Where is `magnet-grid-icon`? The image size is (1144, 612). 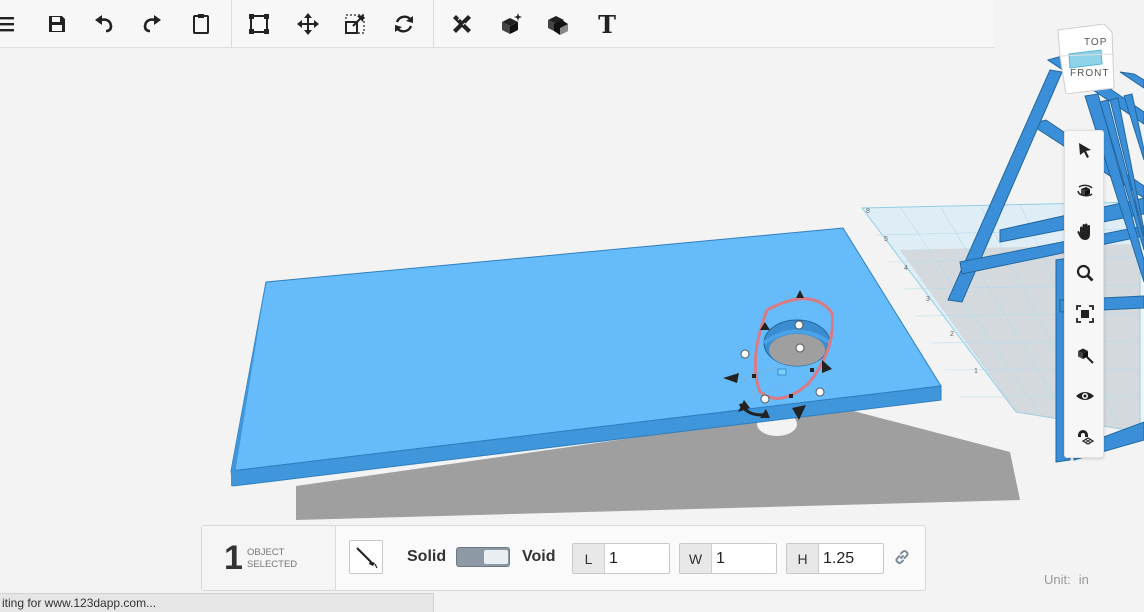
magnet-grid-icon is located at coordinates (1086, 437).